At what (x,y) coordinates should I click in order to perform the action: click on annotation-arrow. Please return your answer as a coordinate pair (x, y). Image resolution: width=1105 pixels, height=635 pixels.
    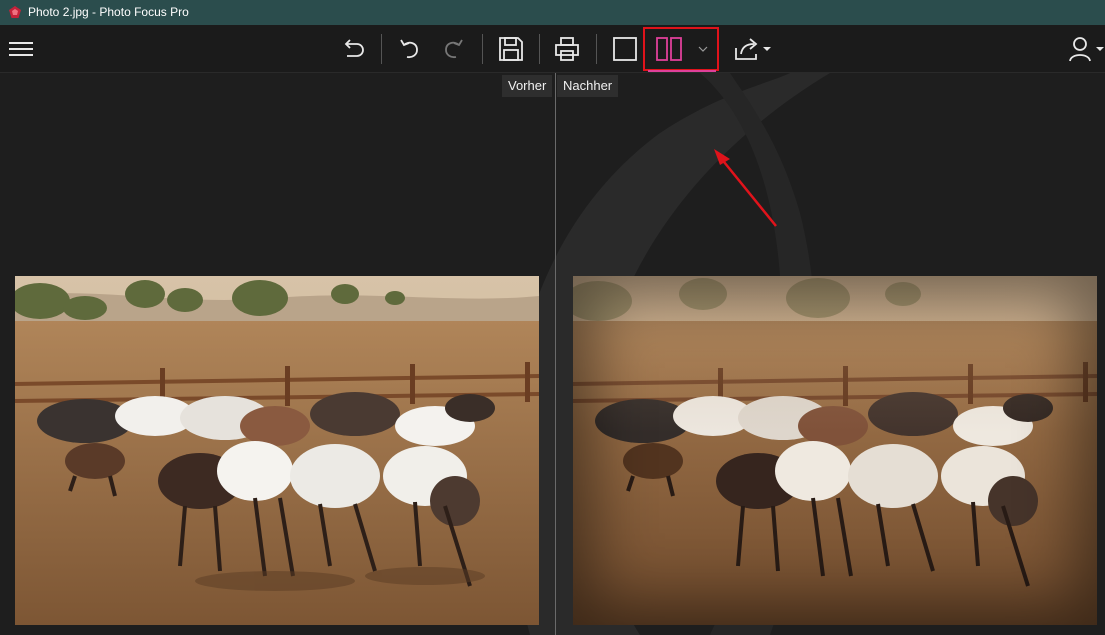
    Looking at the image, I should click on (745, 188).